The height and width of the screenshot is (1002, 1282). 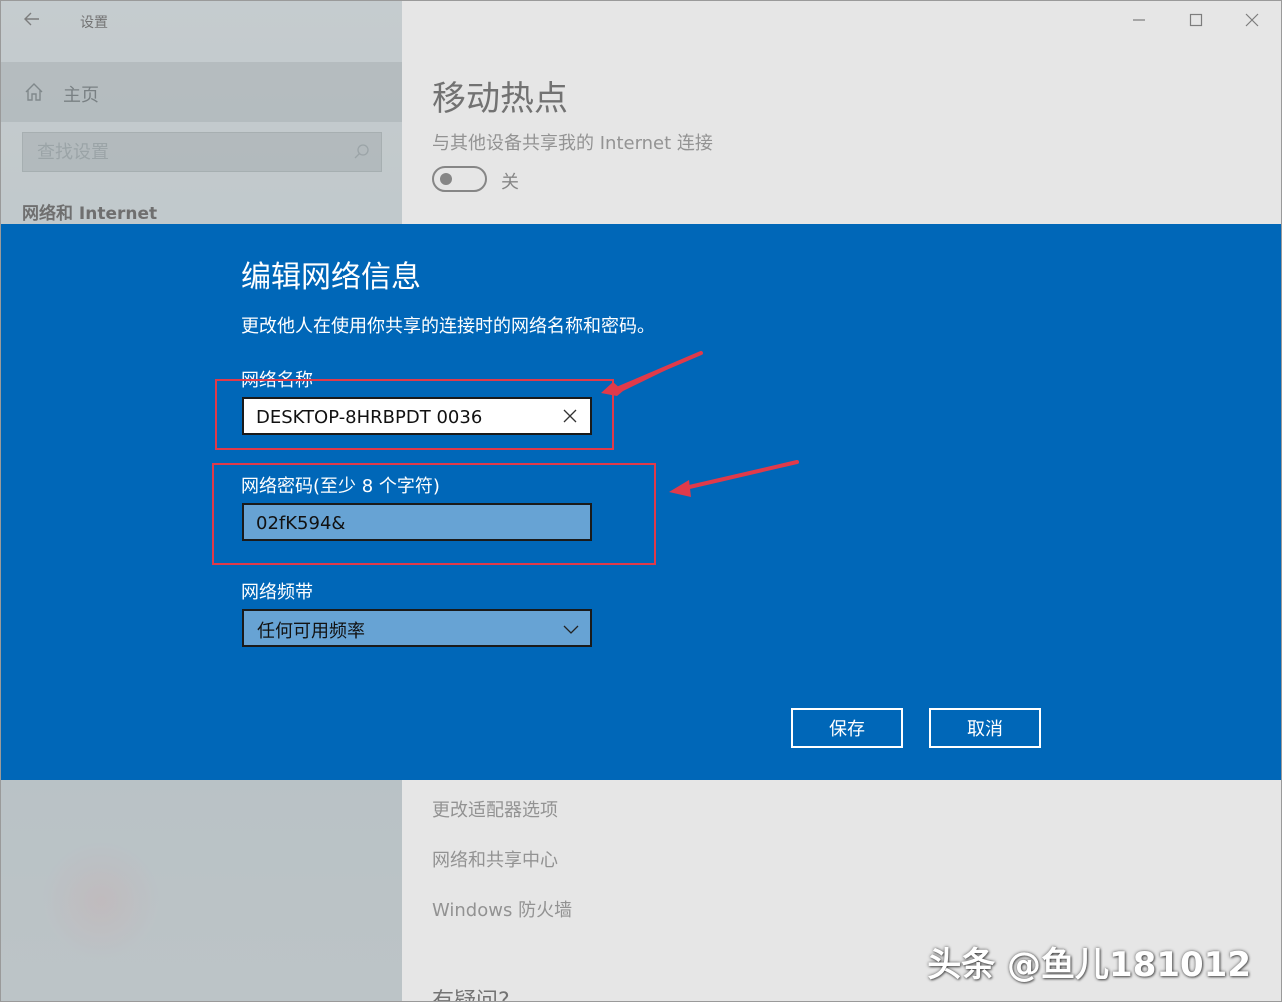 I want to click on home-icon, so click(x=34, y=92).